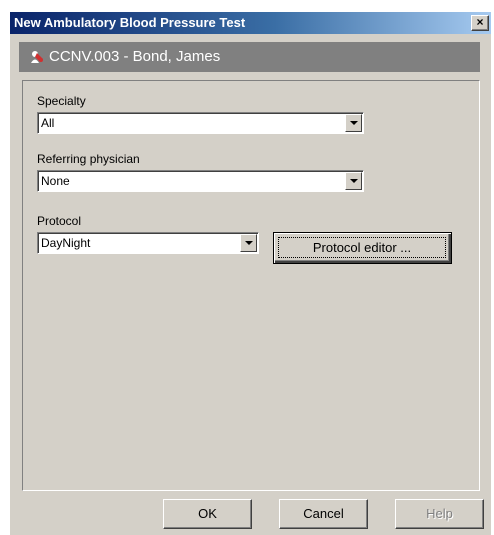  What do you see at coordinates (130, 22) in the screenshot?
I see `window-title: New Ambulatory Blood Pressure Test` at bounding box center [130, 22].